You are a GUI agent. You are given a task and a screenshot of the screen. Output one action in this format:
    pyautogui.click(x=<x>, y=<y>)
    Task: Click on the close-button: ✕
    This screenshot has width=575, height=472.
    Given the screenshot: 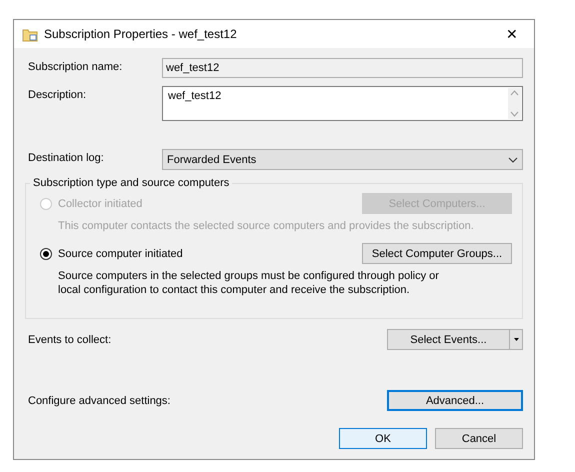 What is the action you would take?
    pyautogui.click(x=512, y=34)
    